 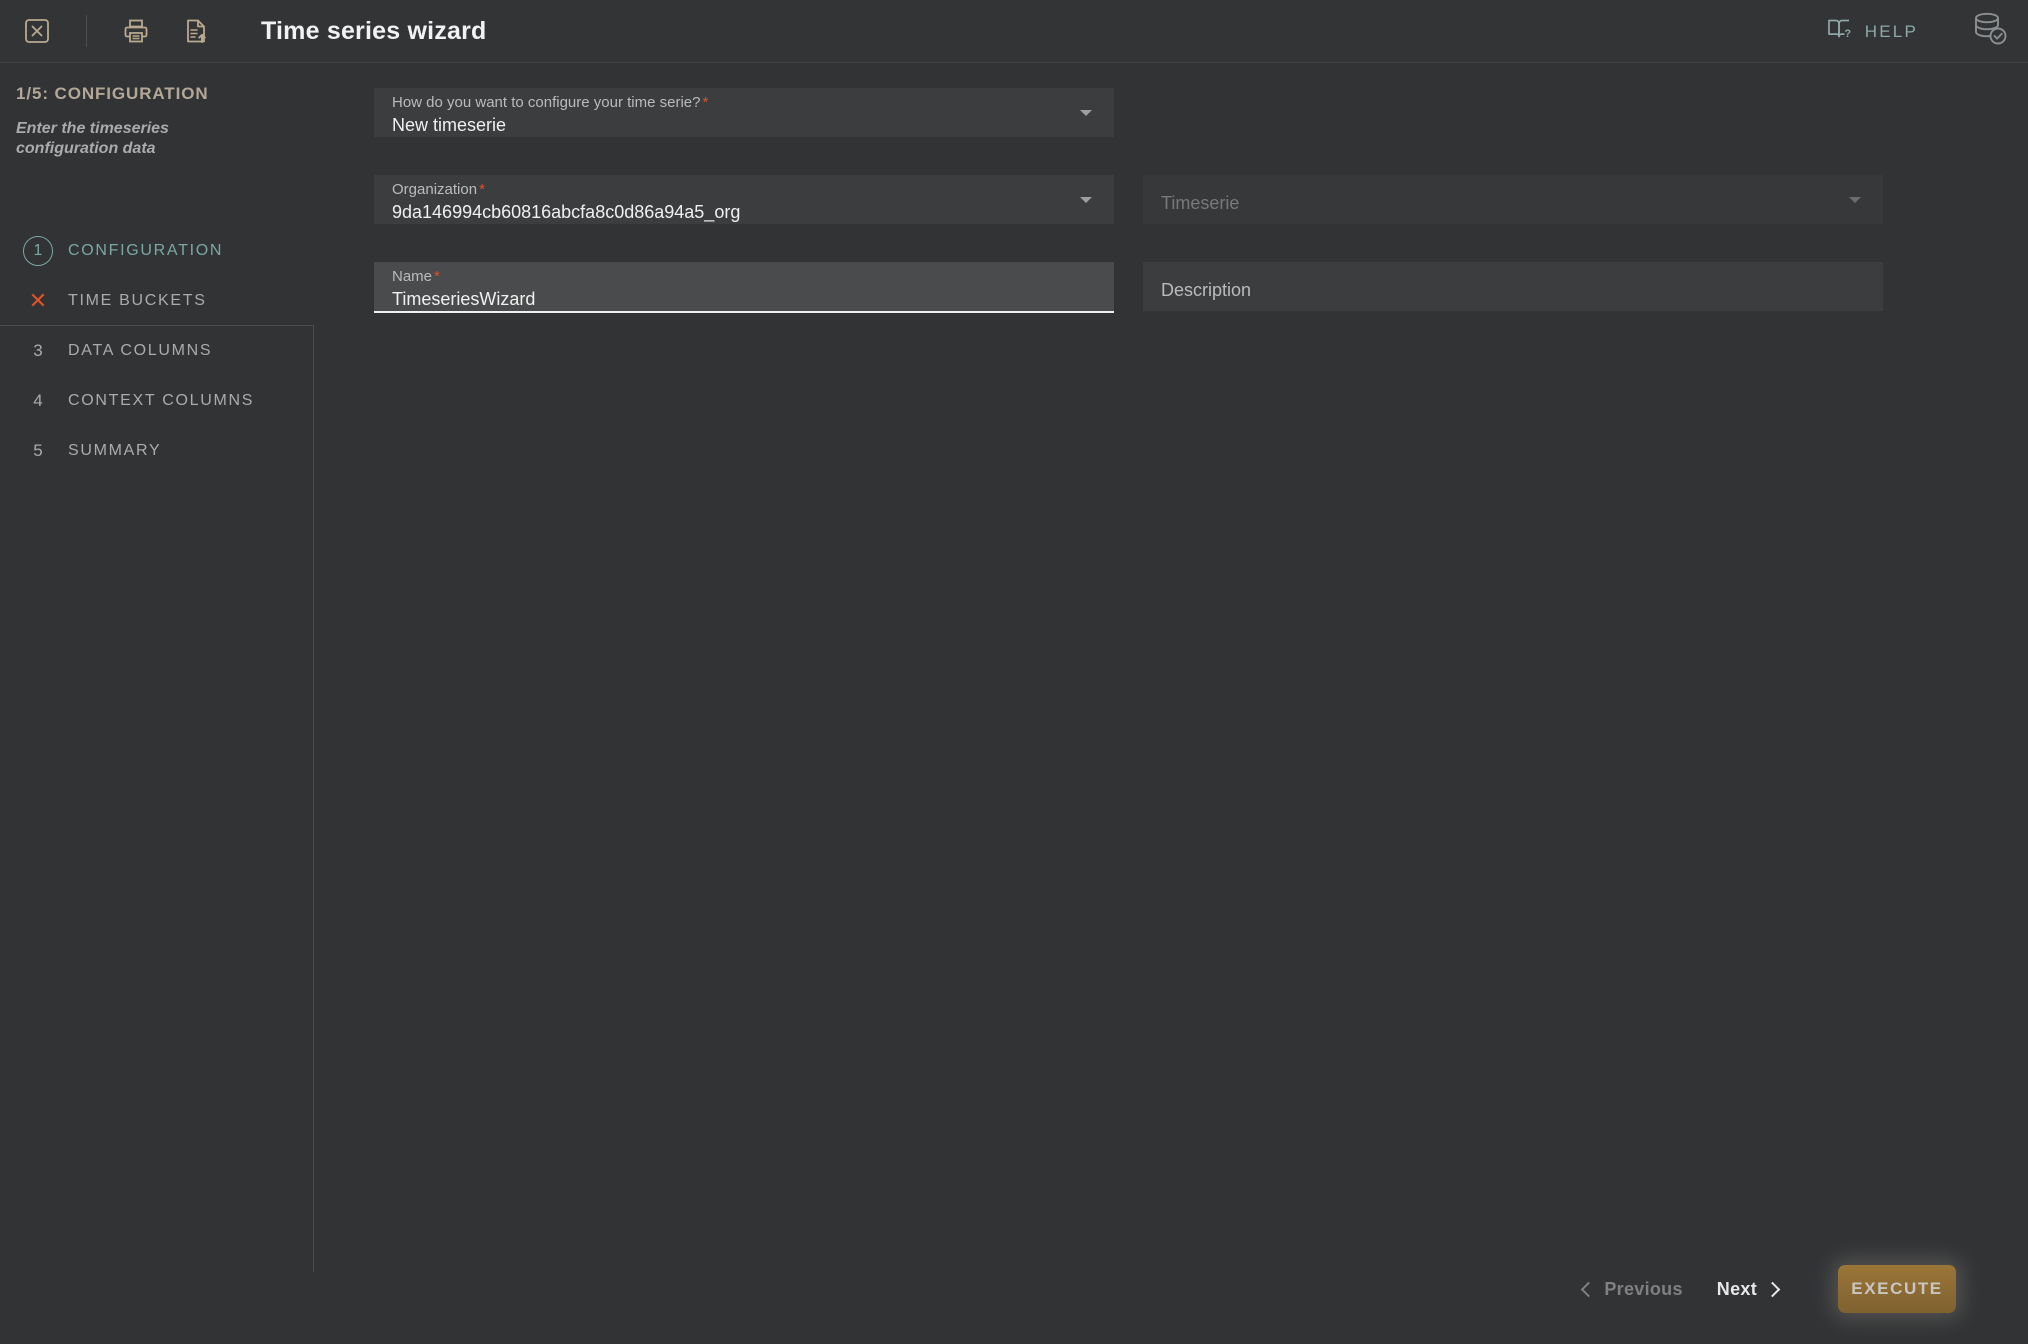 What do you see at coordinates (374, 30) in the screenshot?
I see `page-title: Time series wizard` at bounding box center [374, 30].